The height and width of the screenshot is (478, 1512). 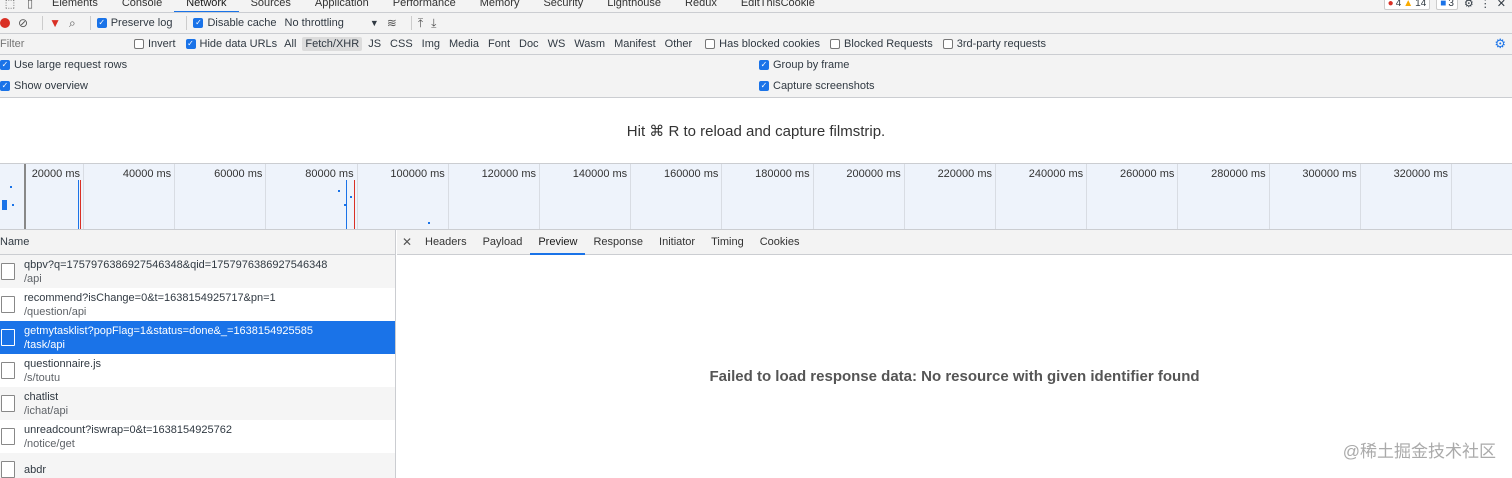 What do you see at coordinates (634, 6) in the screenshot?
I see `tab-lighthouse: Lighthouse` at bounding box center [634, 6].